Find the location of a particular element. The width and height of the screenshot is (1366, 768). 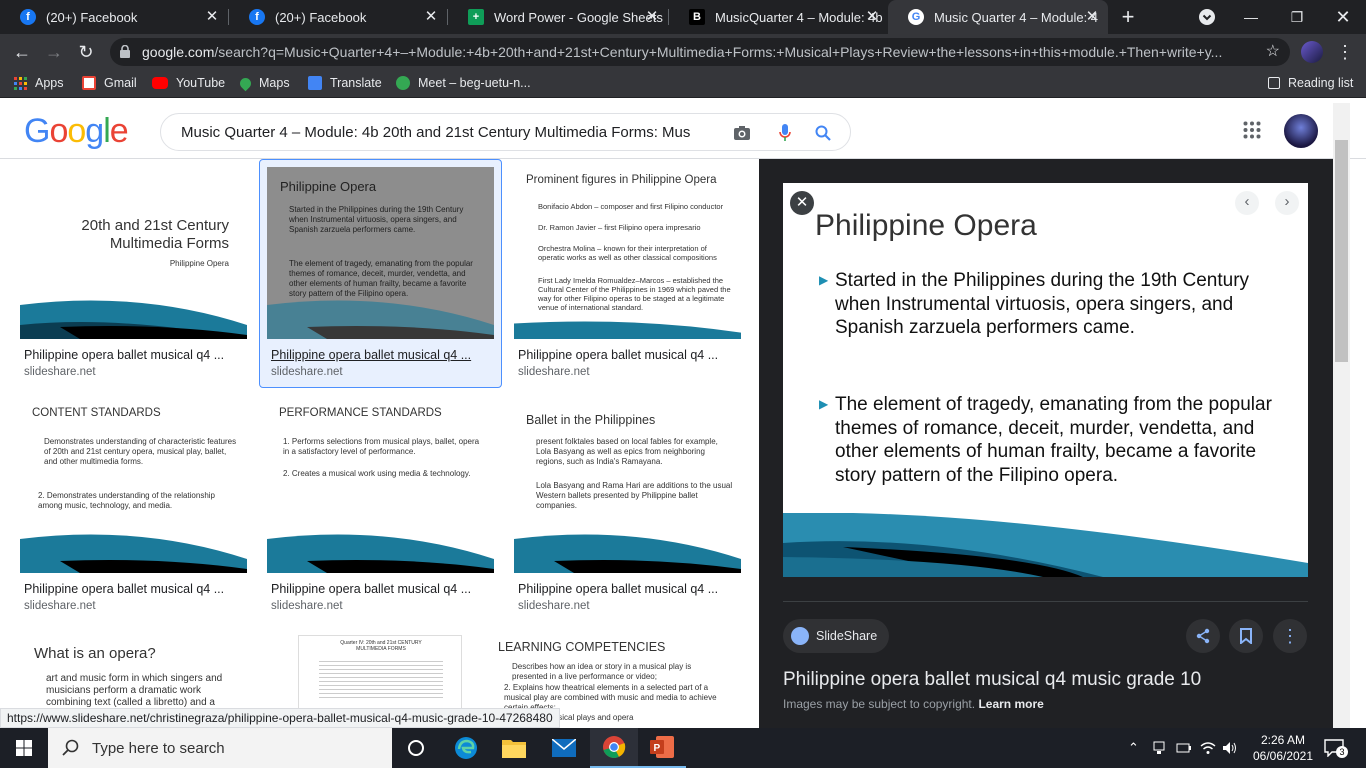

new-tab-button: + is located at coordinates (1128, 17).